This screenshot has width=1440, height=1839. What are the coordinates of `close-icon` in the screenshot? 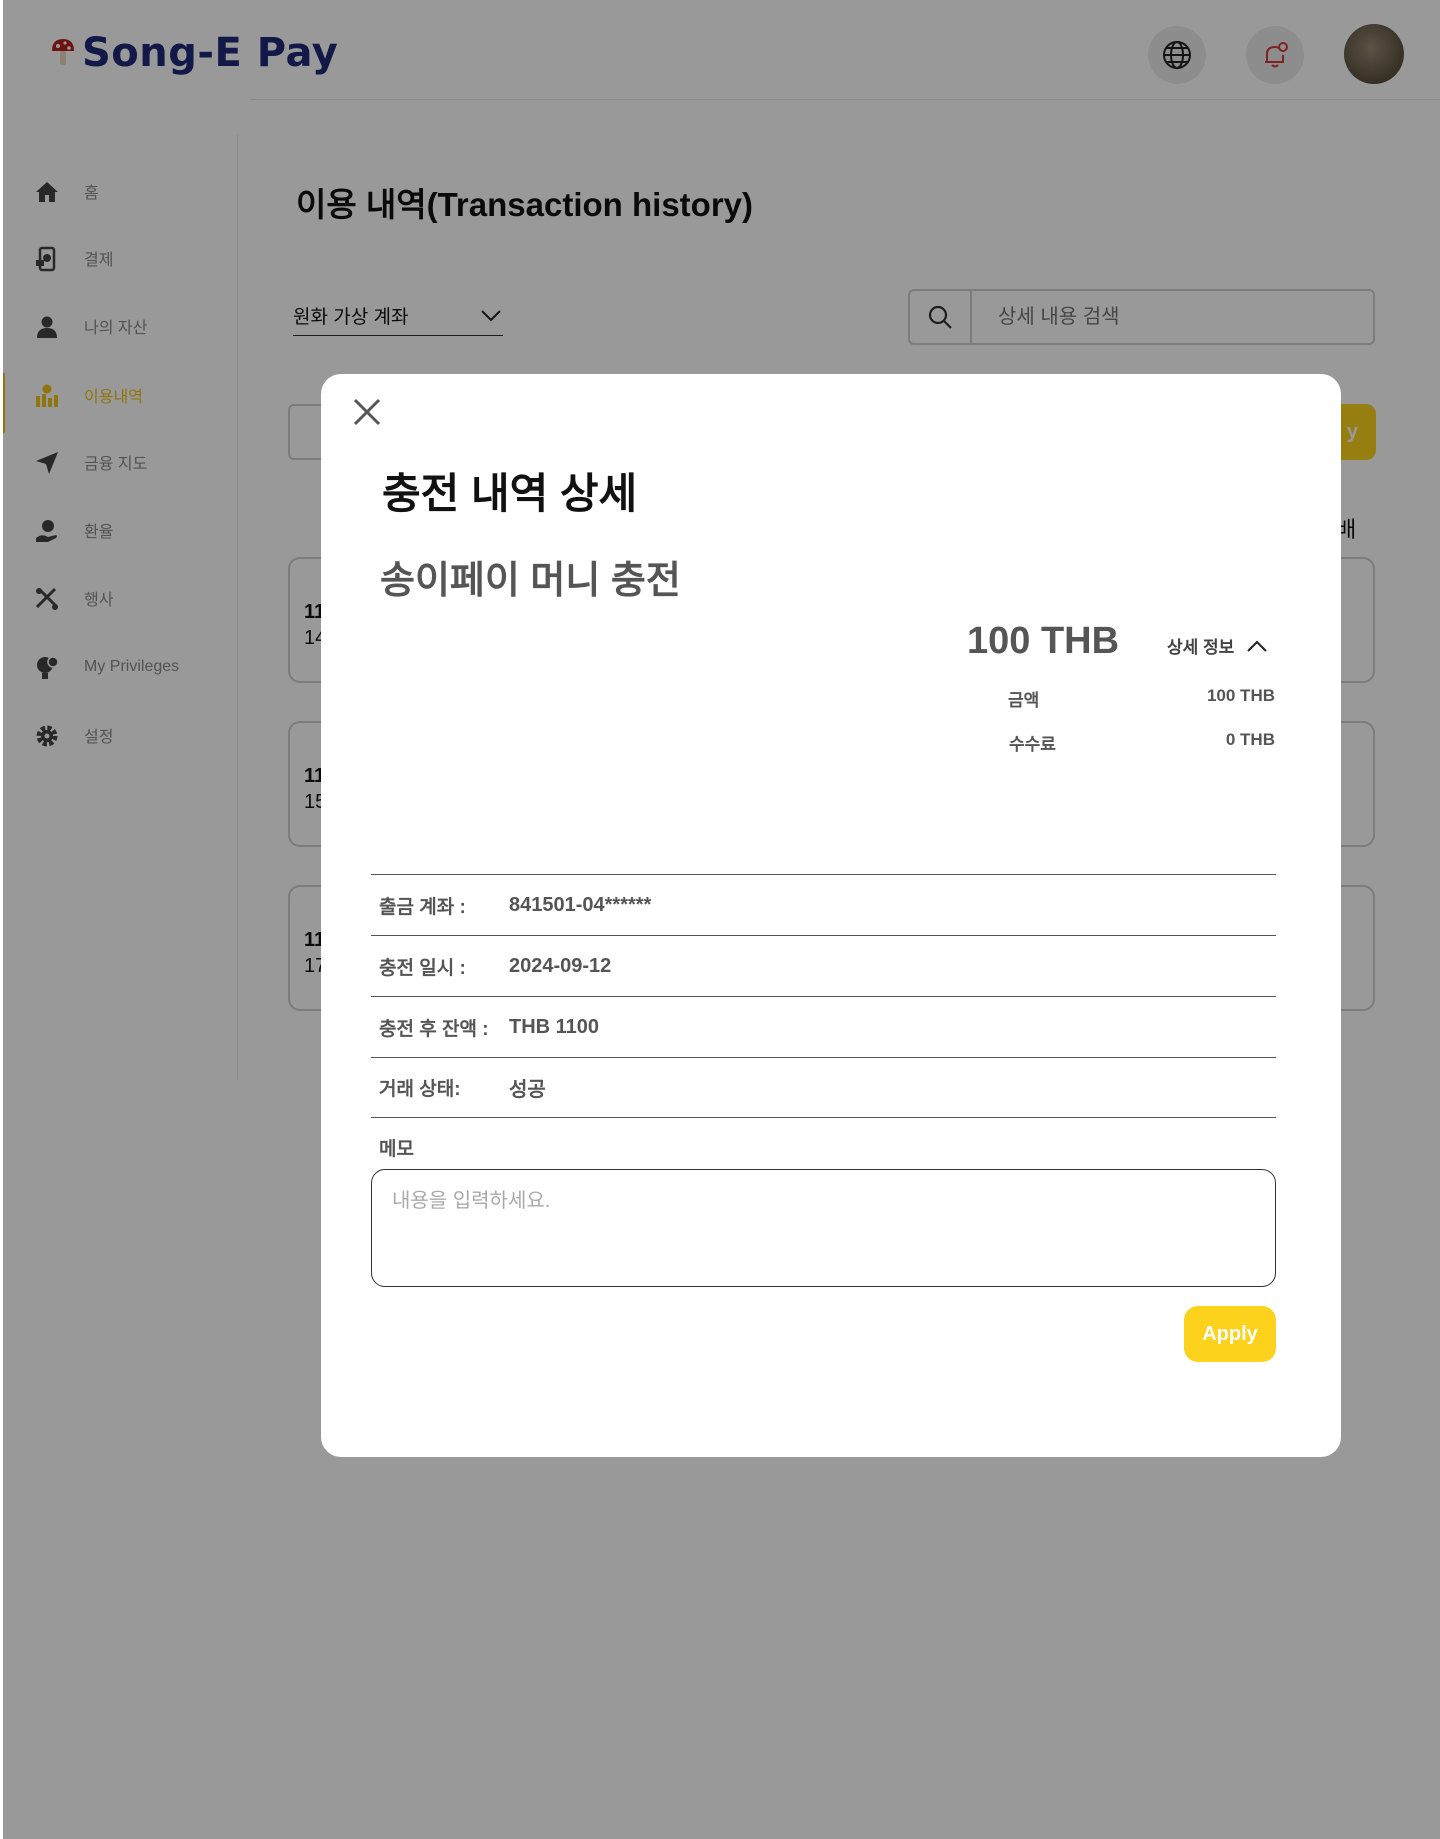 It's located at (367, 412).